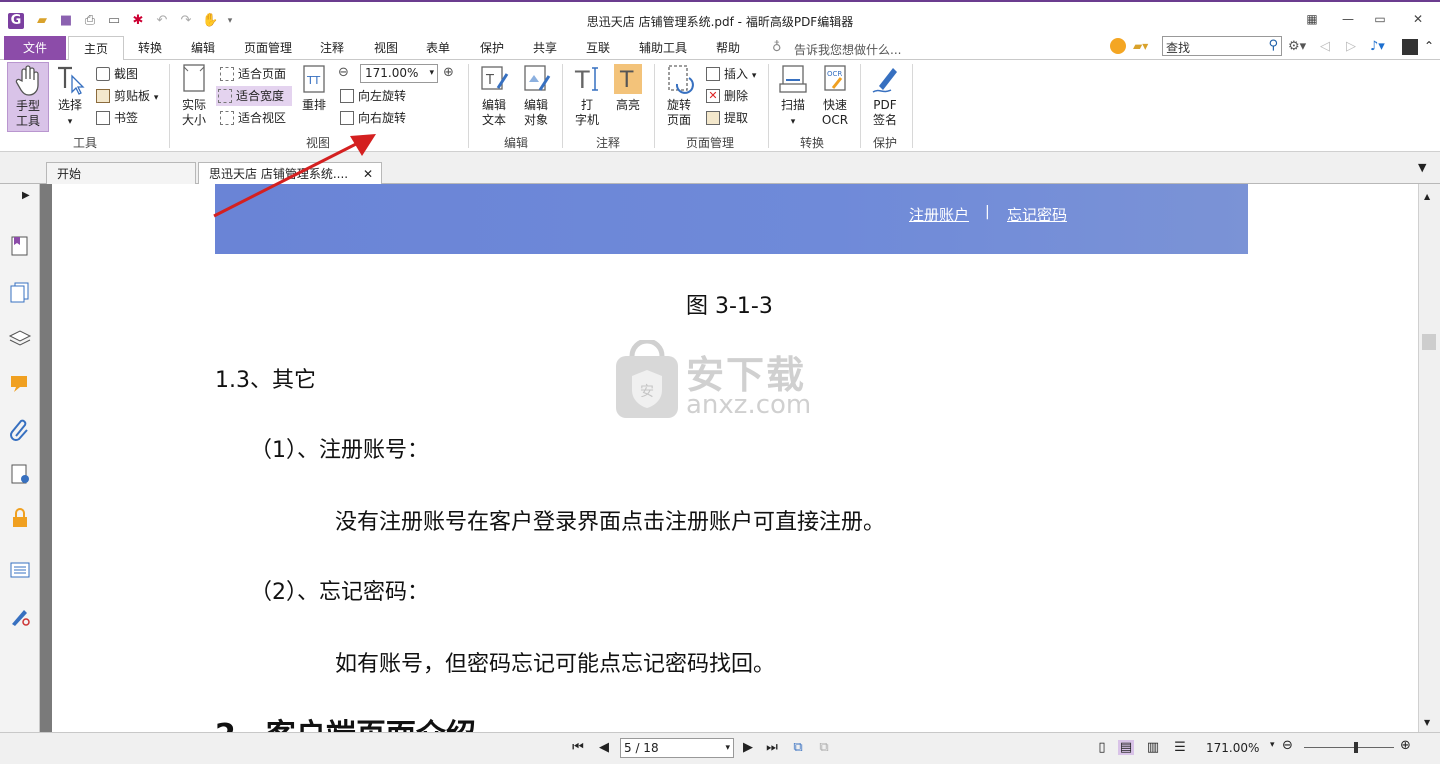  I want to click on tab-form: 表单, so click(438, 48).